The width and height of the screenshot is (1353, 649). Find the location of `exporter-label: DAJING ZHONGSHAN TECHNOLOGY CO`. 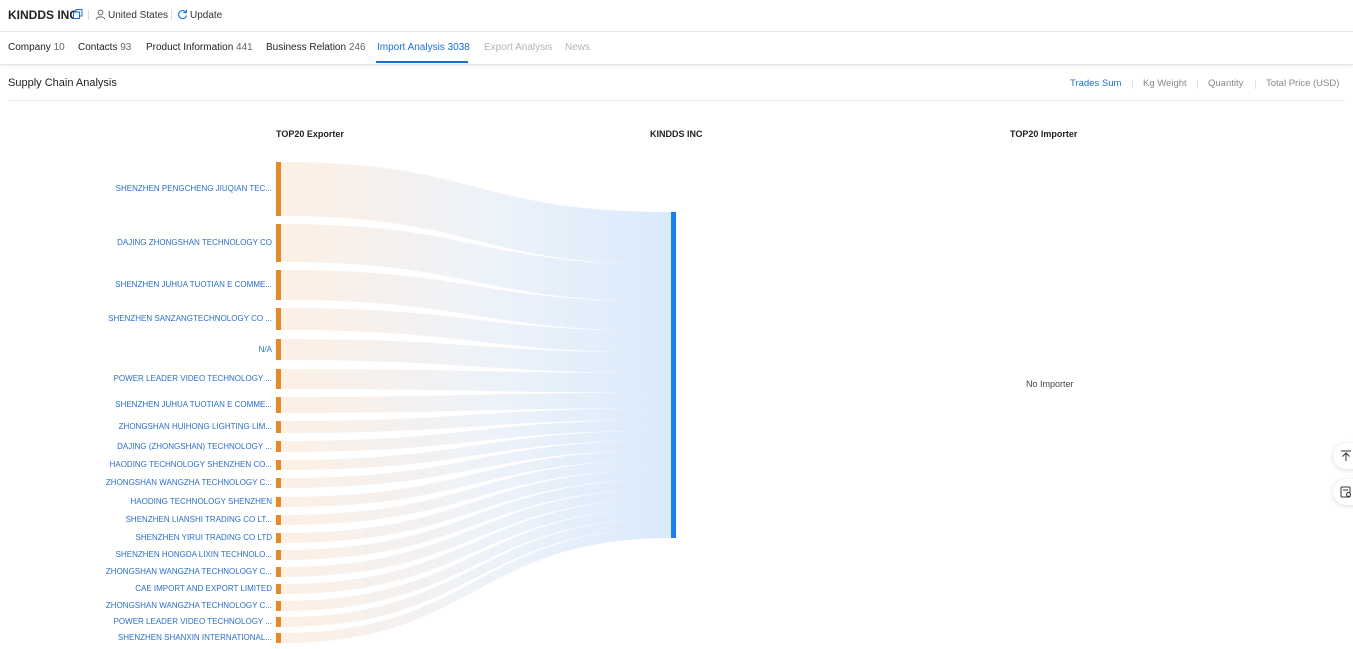

exporter-label: DAJING ZHONGSHAN TECHNOLOGY CO is located at coordinates (194, 242).